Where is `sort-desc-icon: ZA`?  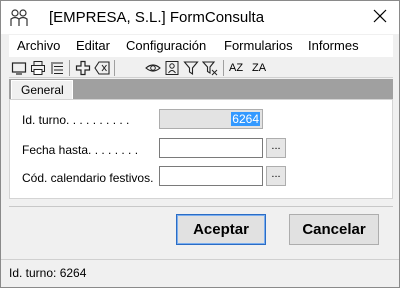 sort-desc-icon: ZA is located at coordinates (262, 68).